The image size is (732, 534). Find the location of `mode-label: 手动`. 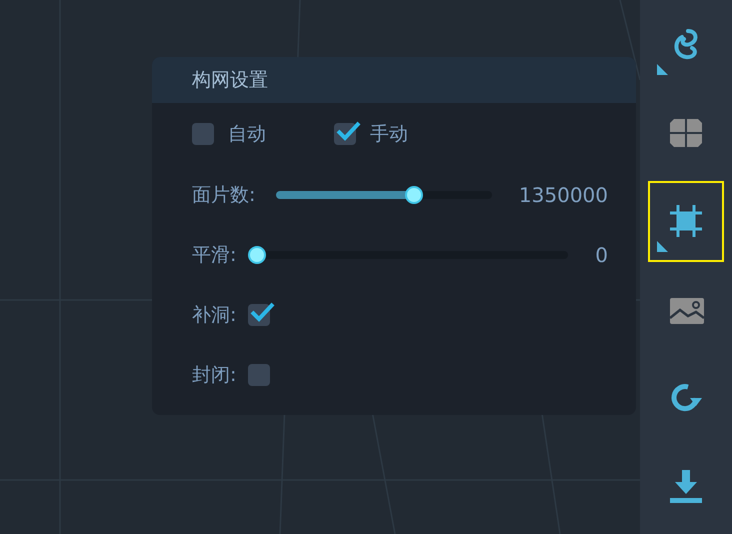

mode-label: 手动 is located at coordinates (389, 134).